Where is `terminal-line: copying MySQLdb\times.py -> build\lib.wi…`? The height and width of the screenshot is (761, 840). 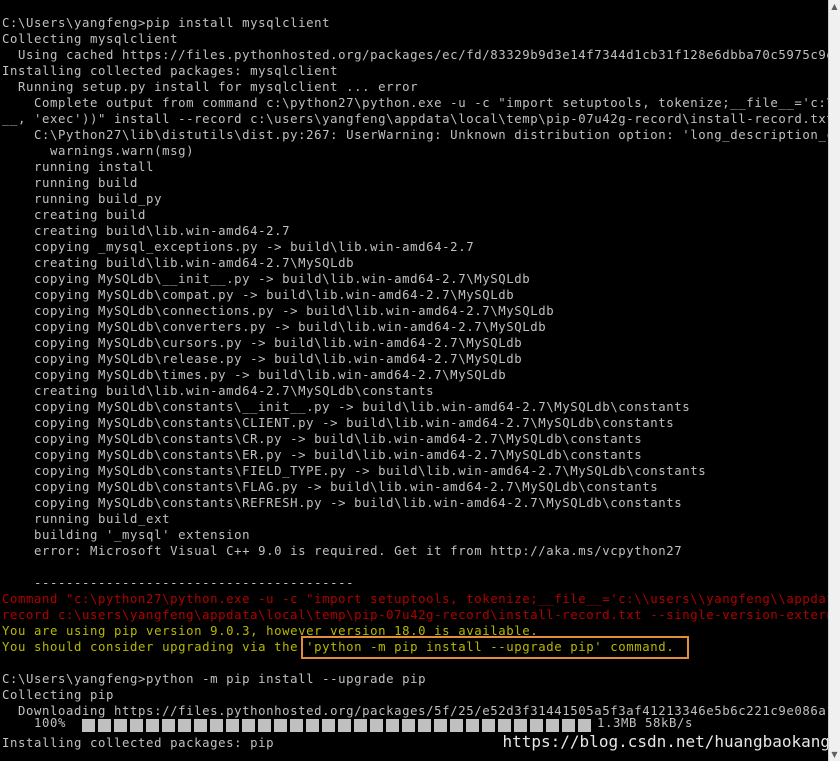 terminal-line: copying MySQLdb\times.py -> build\lib.wi… is located at coordinates (254, 375).